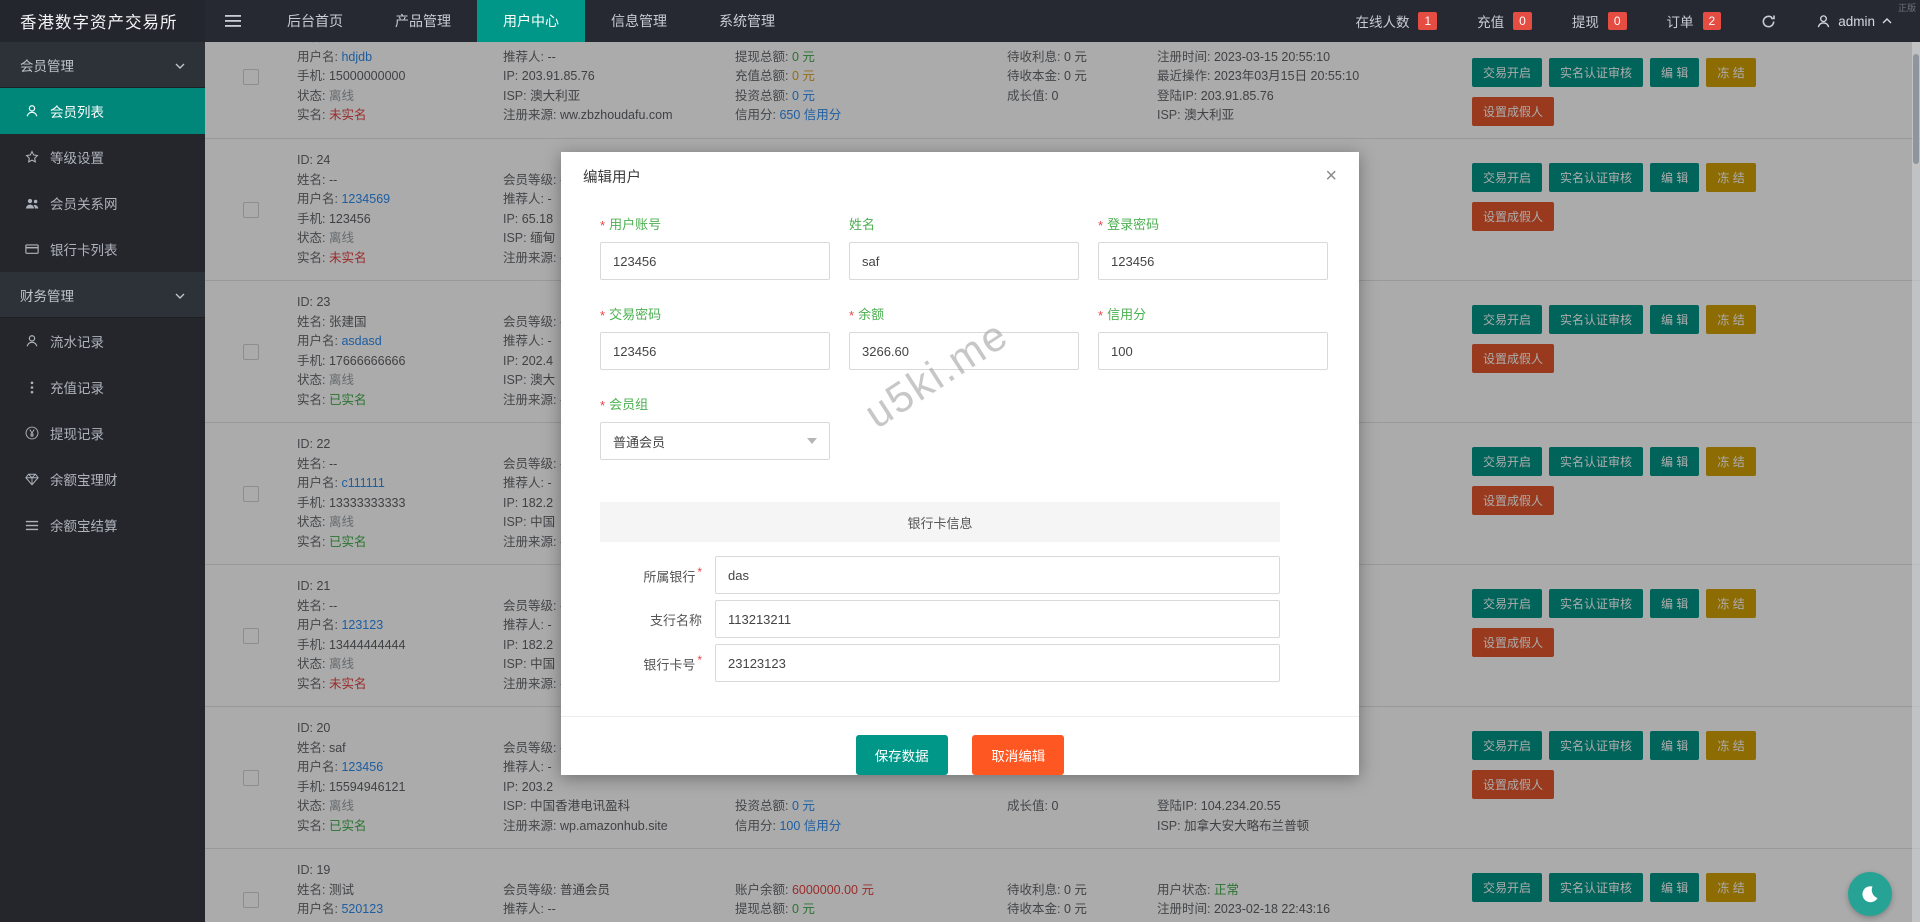 This screenshot has width=1920, height=922. I want to click on nav-item-用户中心: 用户中心, so click(531, 21).